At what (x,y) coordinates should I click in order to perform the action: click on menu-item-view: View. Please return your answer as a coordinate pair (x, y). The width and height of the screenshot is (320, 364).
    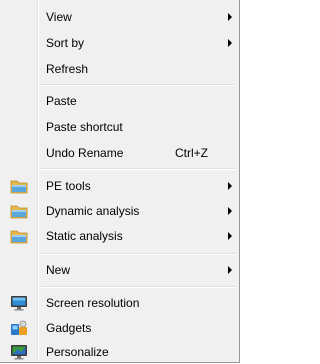
    Looking at the image, I should click on (119, 17).